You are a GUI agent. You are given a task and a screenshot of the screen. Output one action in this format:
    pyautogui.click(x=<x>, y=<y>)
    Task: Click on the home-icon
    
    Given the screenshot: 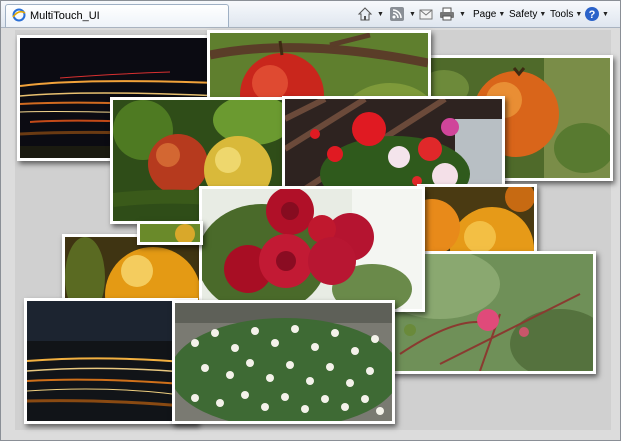 What is the action you would take?
    pyautogui.click(x=365, y=14)
    